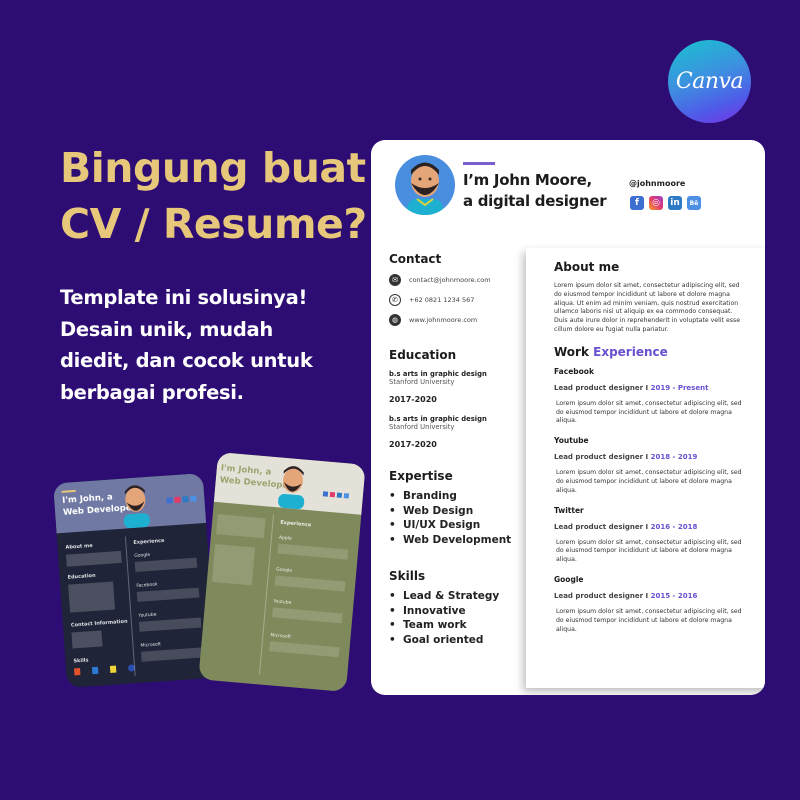  Describe the element at coordinates (147, 585) in the screenshot. I see `thumbnail-job: Facebook` at that location.